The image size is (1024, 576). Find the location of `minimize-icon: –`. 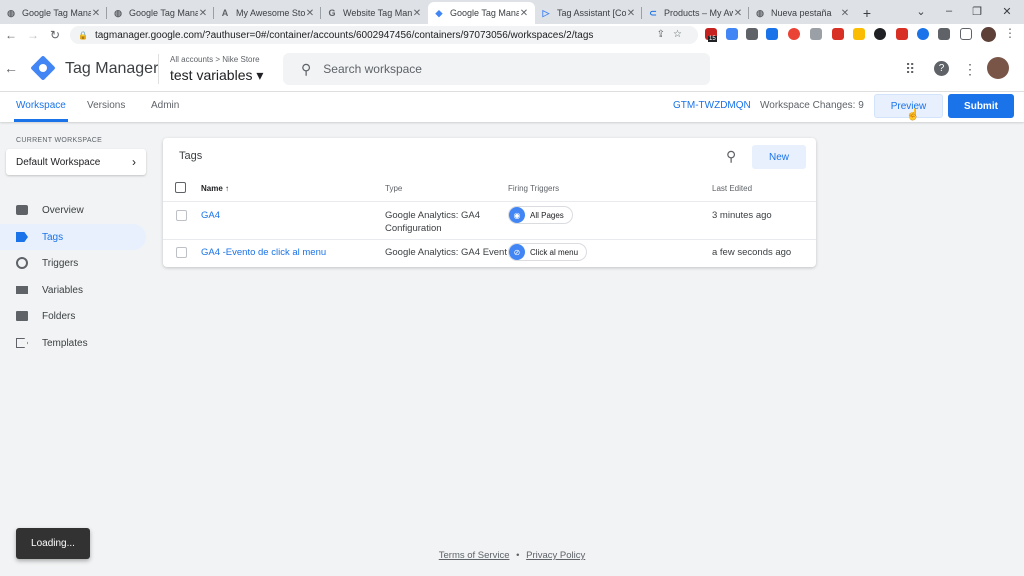

minimize-icon: – is located at coordinates (949, 11).